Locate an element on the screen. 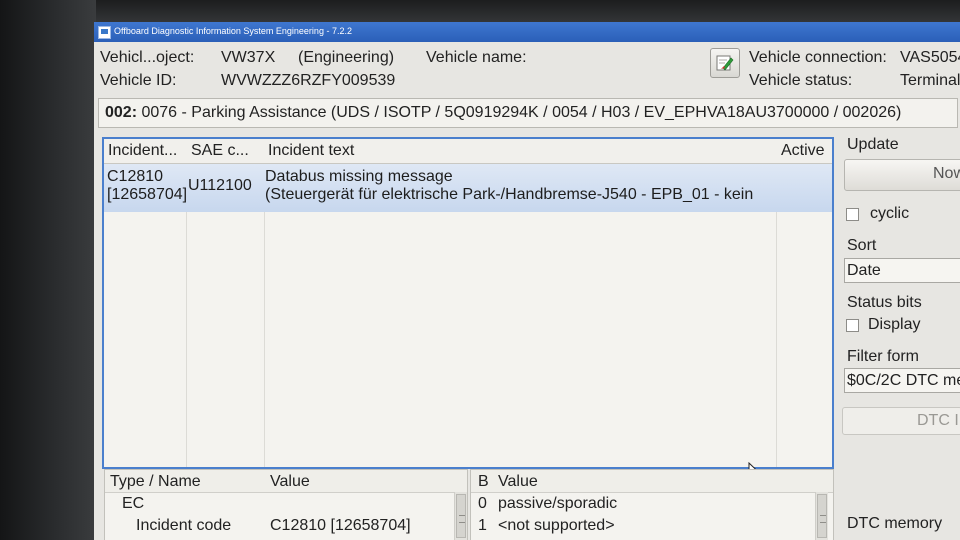 This screenshot has width=960, height=540. vehicle-project-value: VW37X is located at coordinates (248, 57).